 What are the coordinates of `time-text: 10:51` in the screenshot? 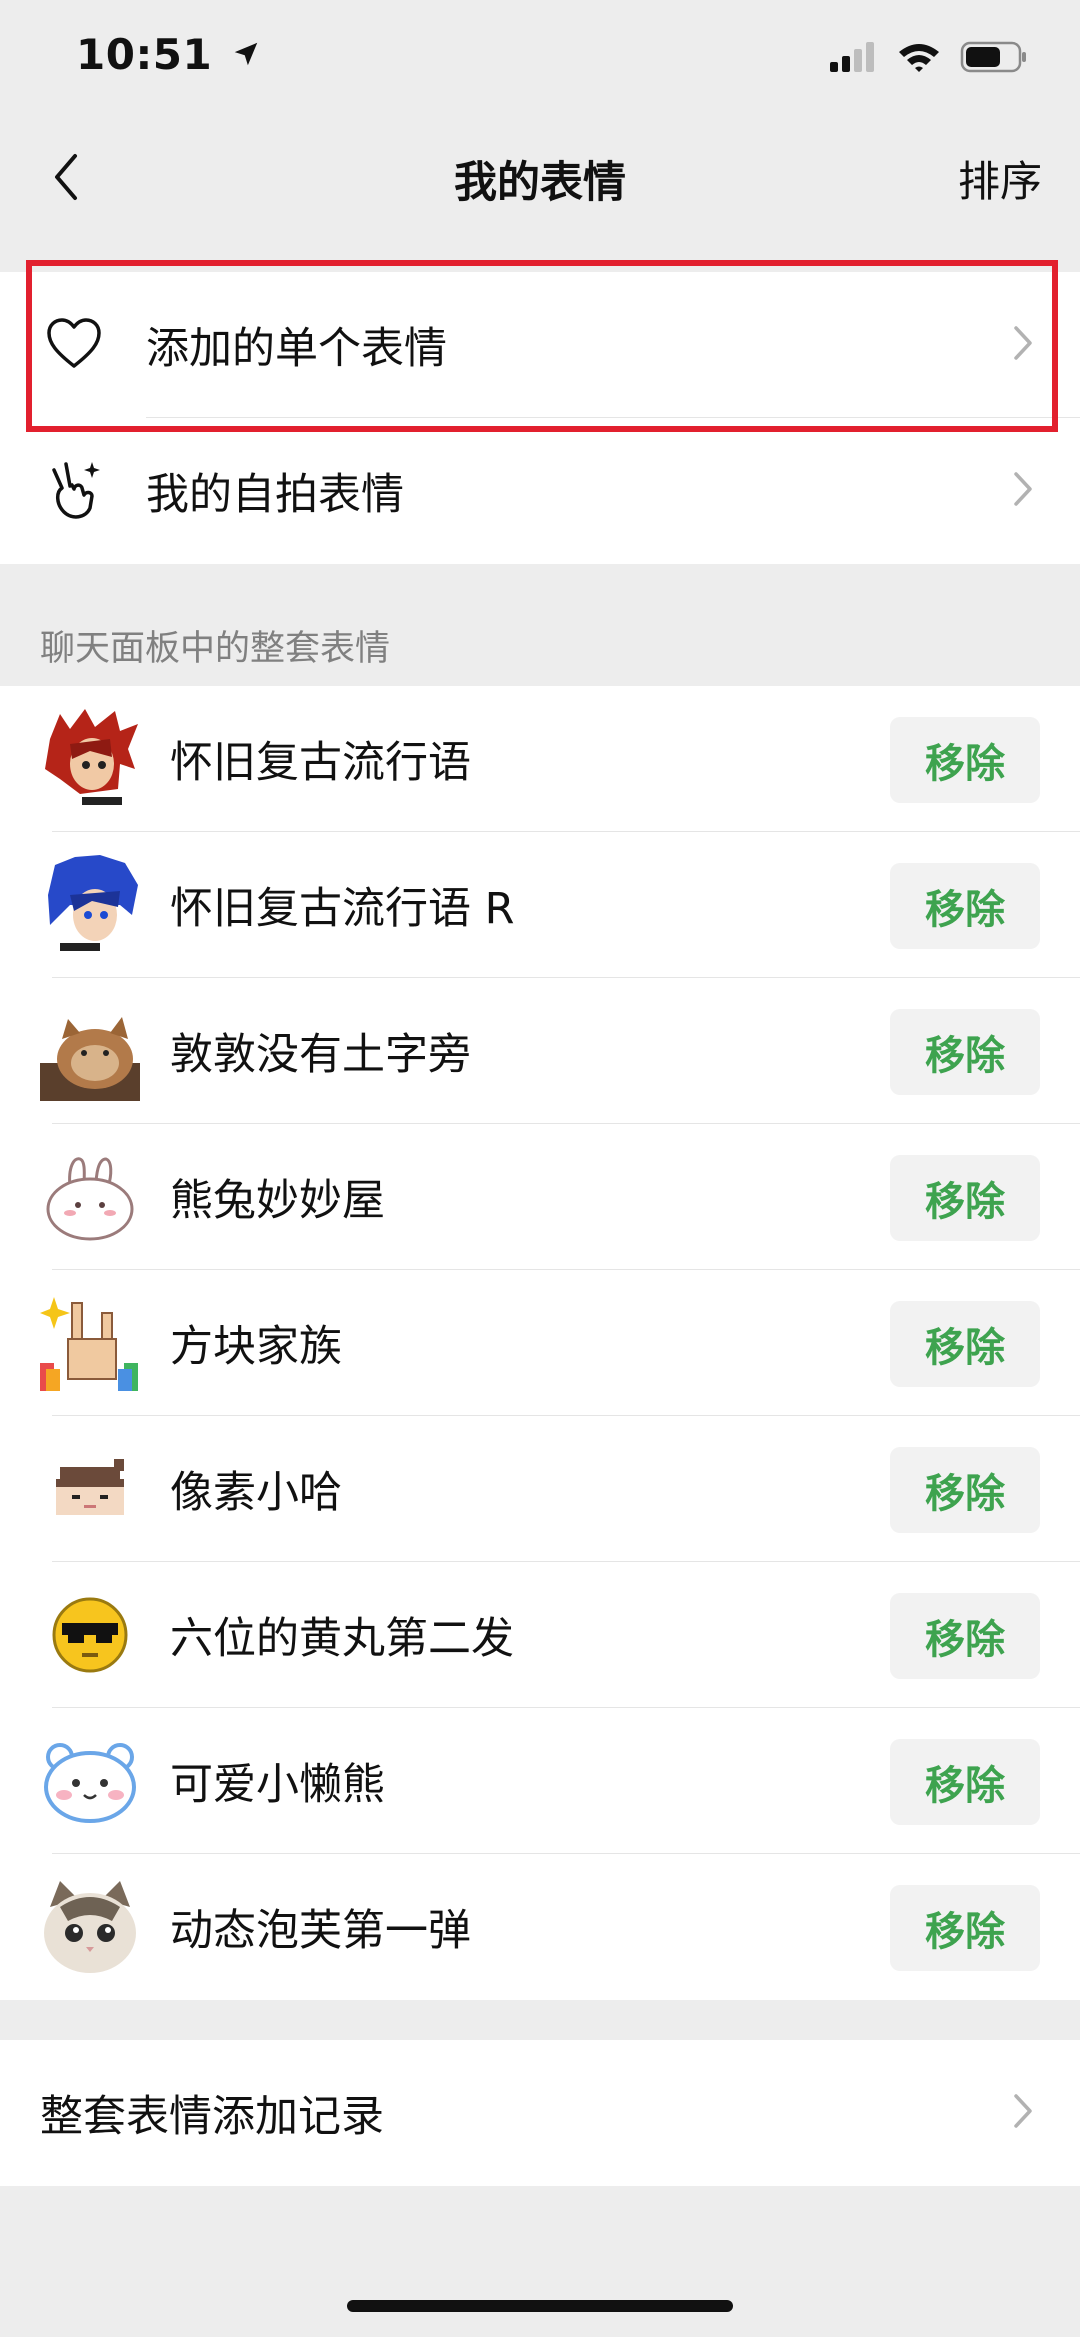 It's located at (144, 54).